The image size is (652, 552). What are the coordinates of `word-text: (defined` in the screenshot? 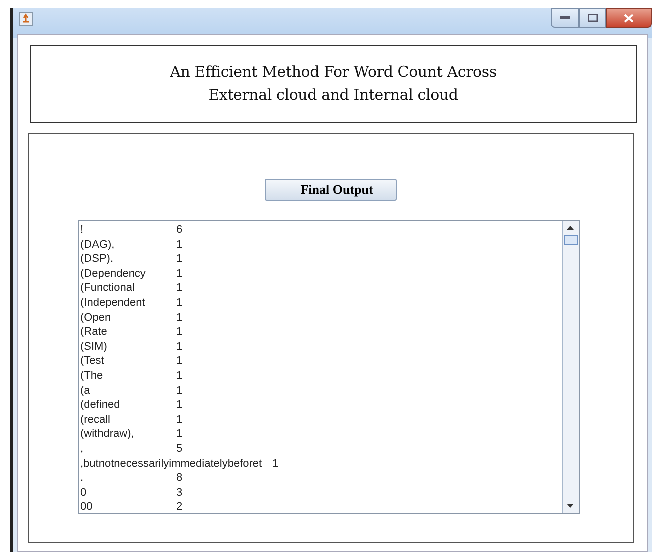 It's located at (100, 405).